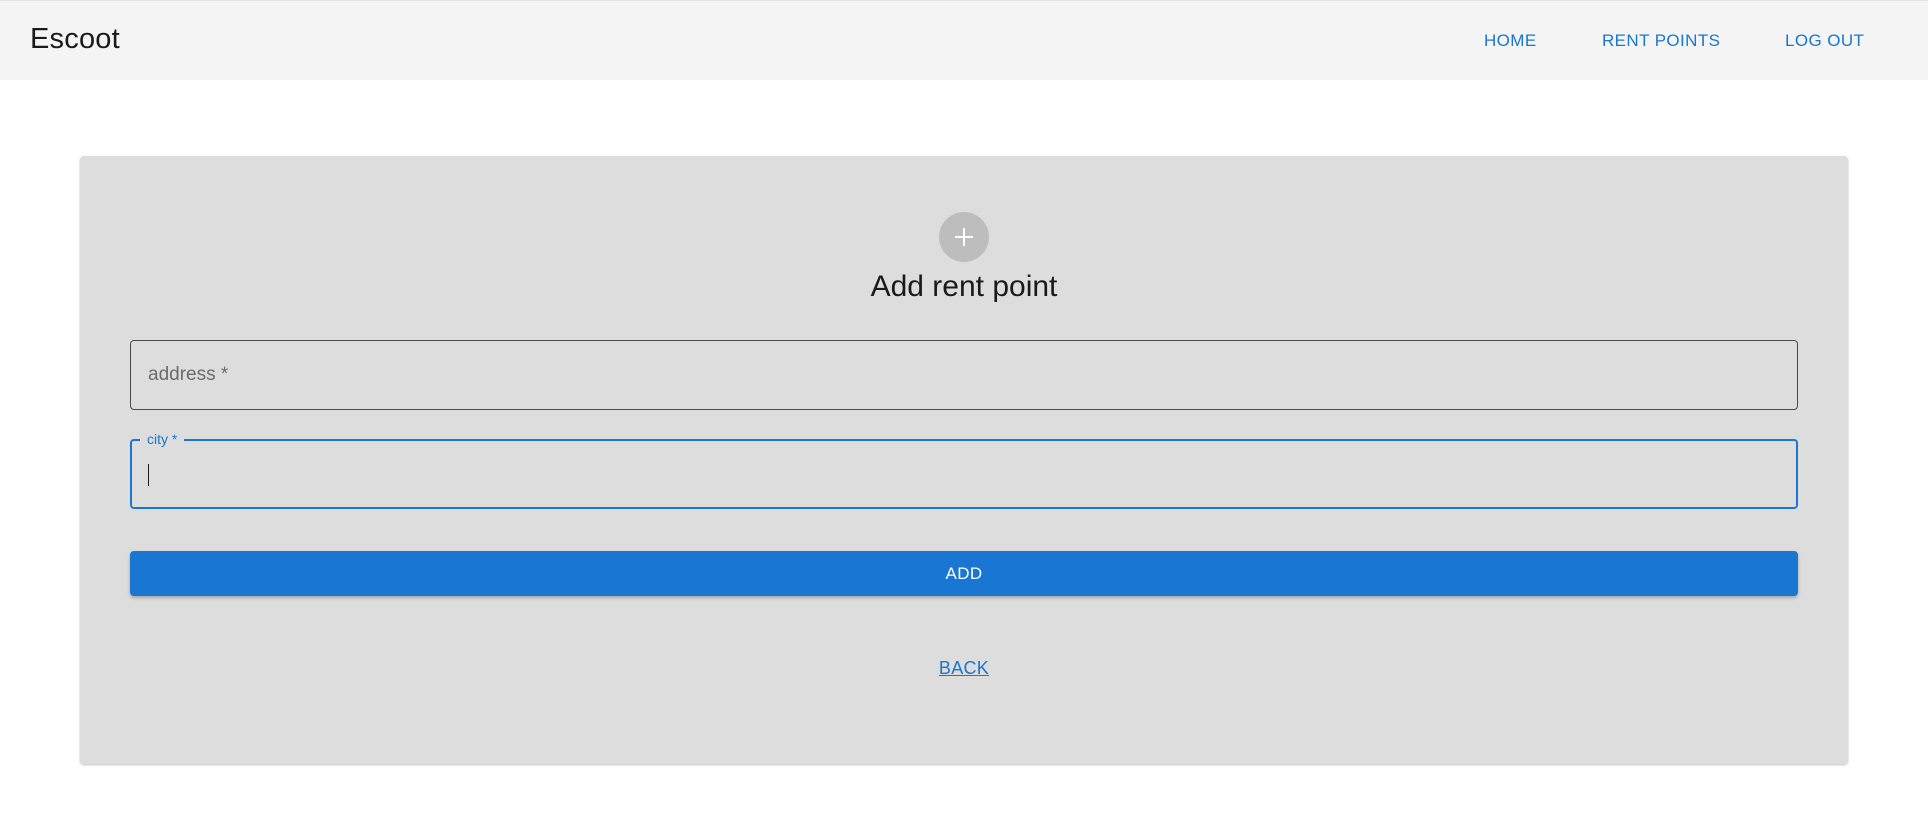 The width and height of the screenshot is (1928, 832). I want to click on nav-log-out-link: LOG OUT, so click(1824, 41).